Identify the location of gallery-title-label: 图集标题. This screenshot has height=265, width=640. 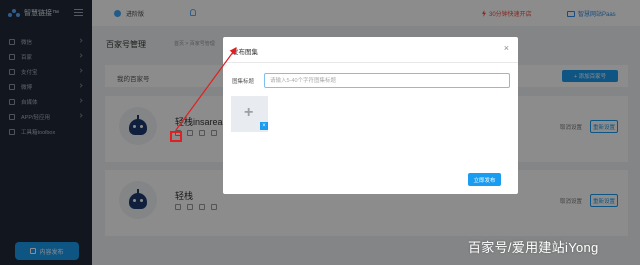
(243, 82).